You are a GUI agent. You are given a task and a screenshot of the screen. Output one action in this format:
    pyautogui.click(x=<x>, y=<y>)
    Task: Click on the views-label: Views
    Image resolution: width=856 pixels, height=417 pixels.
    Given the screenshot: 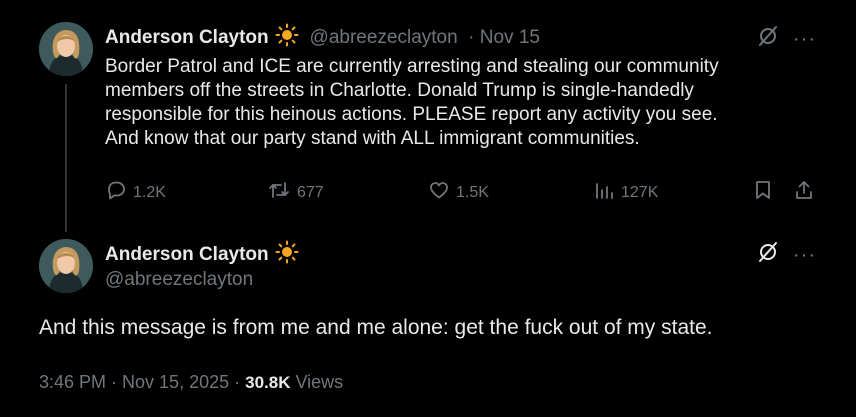 What is the action you would take?
    pyautogui.click(x=317, y=382)
    